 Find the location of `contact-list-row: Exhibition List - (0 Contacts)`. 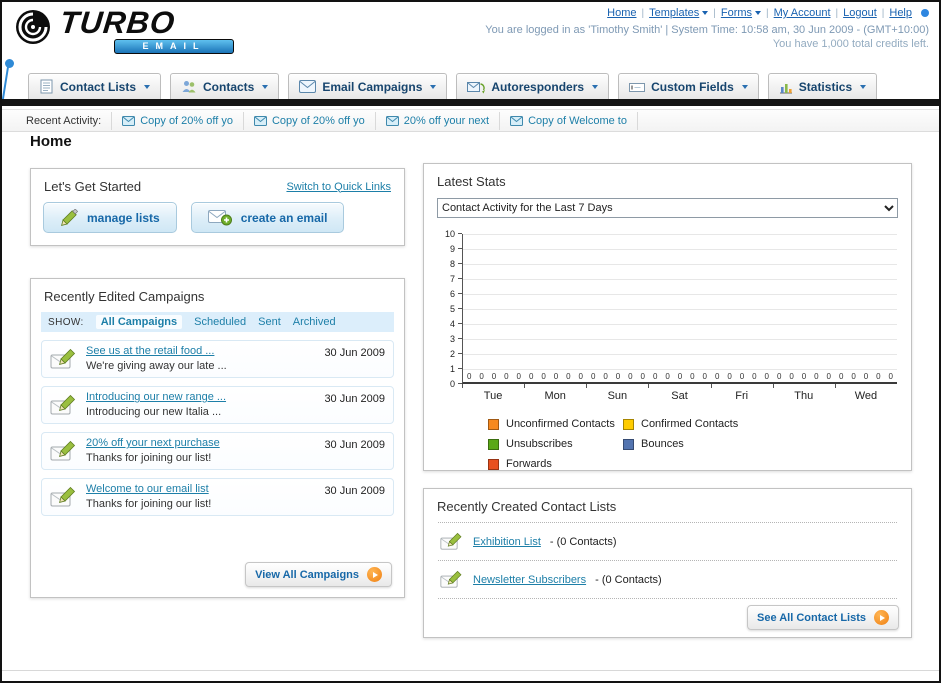

contact-list-row: Exhibition List - (0 Contacts) is located at coordinates (667, 541).